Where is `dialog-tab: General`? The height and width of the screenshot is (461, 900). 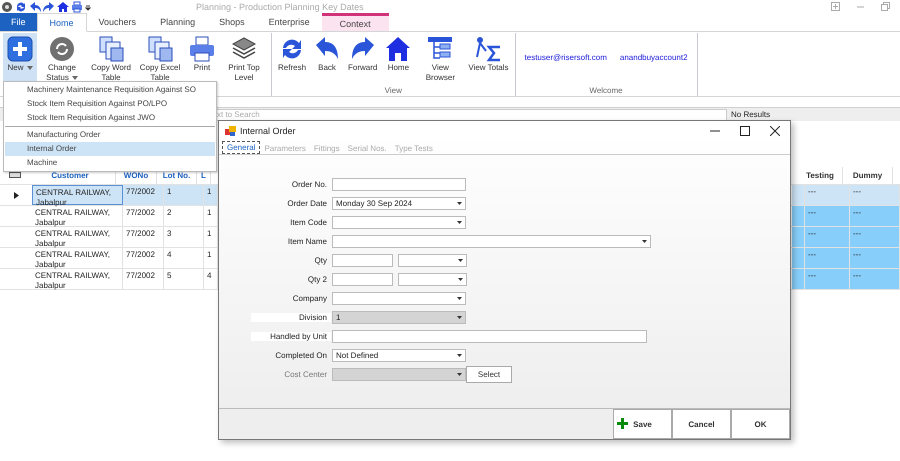
dialog-tab: General is located at coordinates (241, 147).